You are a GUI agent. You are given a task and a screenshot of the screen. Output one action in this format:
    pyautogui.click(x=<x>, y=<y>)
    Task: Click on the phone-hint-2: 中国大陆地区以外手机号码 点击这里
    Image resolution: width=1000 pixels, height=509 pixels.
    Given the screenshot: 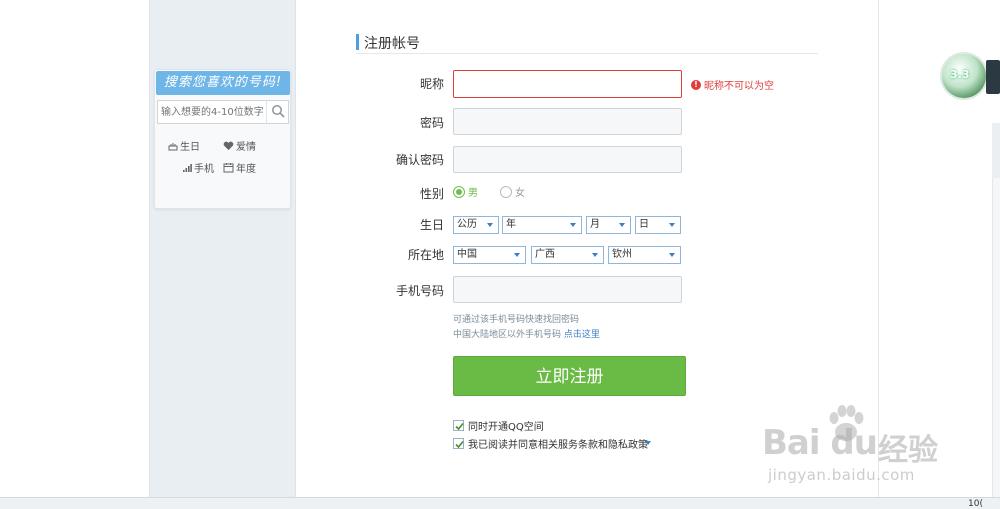 What is the action you would take?
    pyautogui.click(x=526, y=333)
    